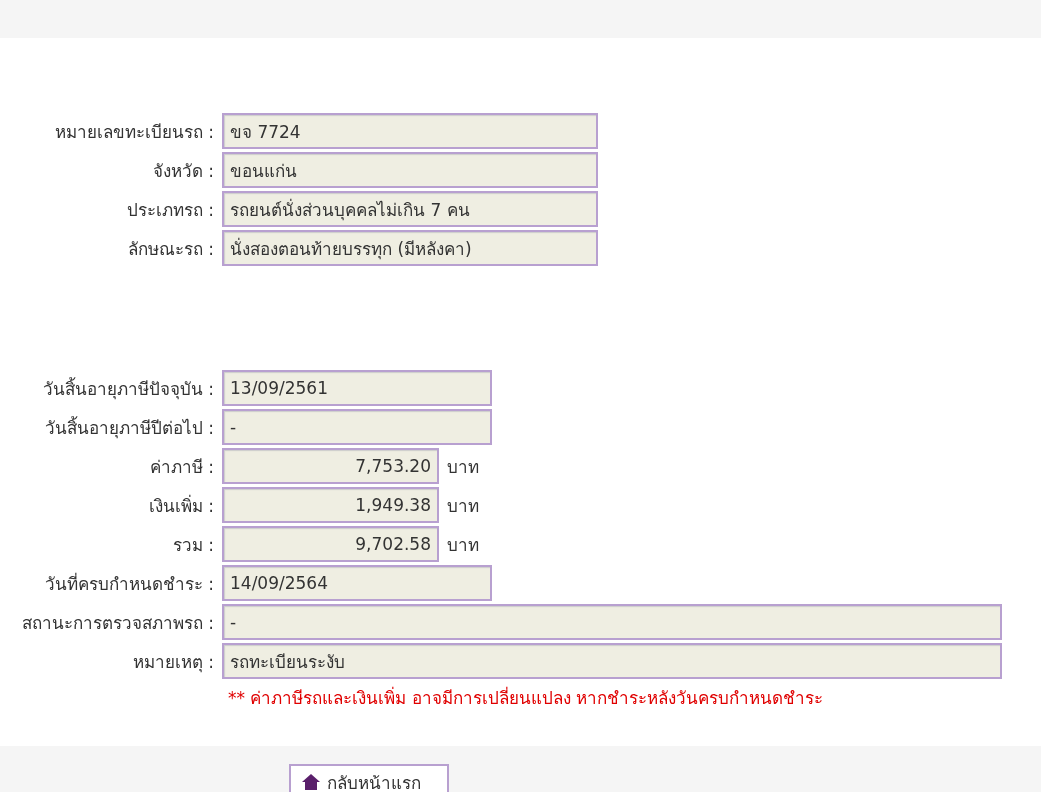 Image resolution: width=1041 pixels, height=792 pixels. What do you see at coordinates (612, 661) in the screenshot?
I see `value-field: รถทะเบียนระงับ` at bounding box center [612, 661].